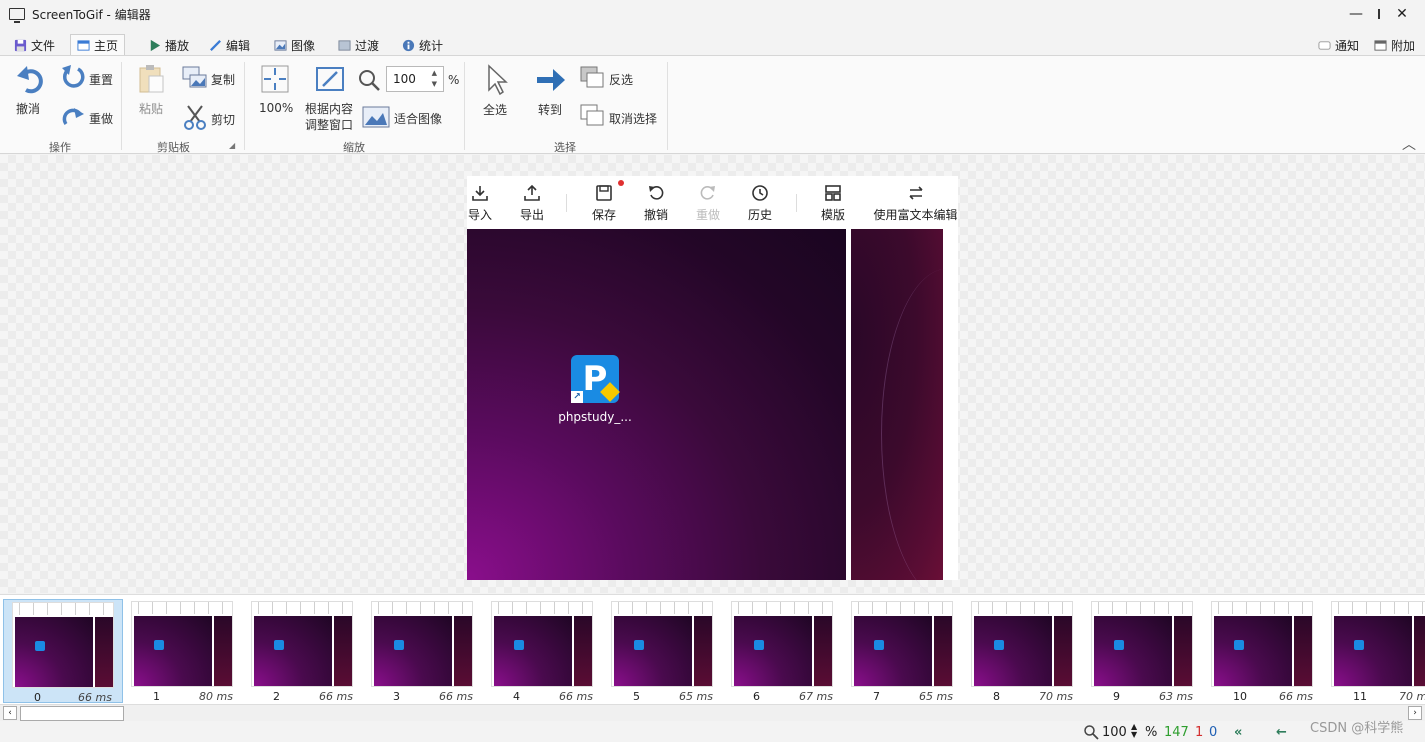 This screenshot has height=742, width=1425. Describe the element at coordinates (1238, 732) in the screenshot. I see `first-frame-icon: «` at that location.